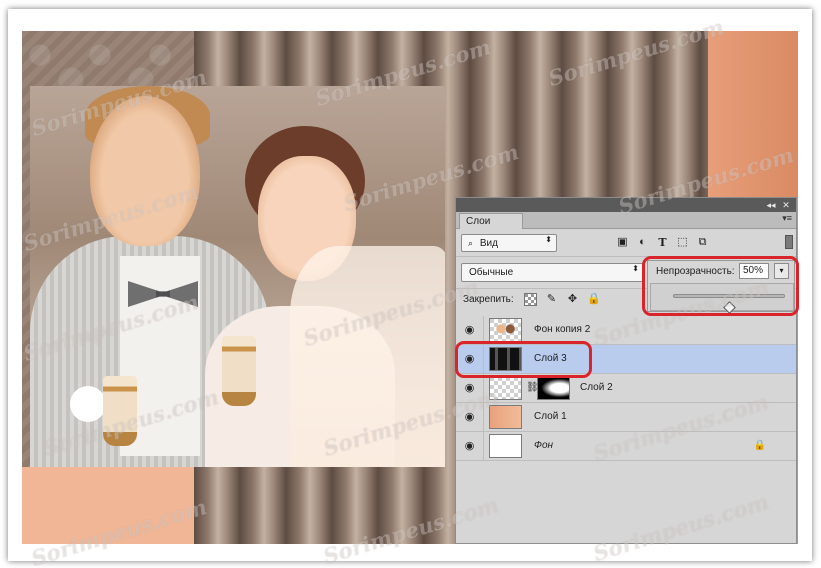 The width and height of the screenshot is (821, 568). I want to click on panel-tab-row: Слои ▾≡, so click(626, 220).